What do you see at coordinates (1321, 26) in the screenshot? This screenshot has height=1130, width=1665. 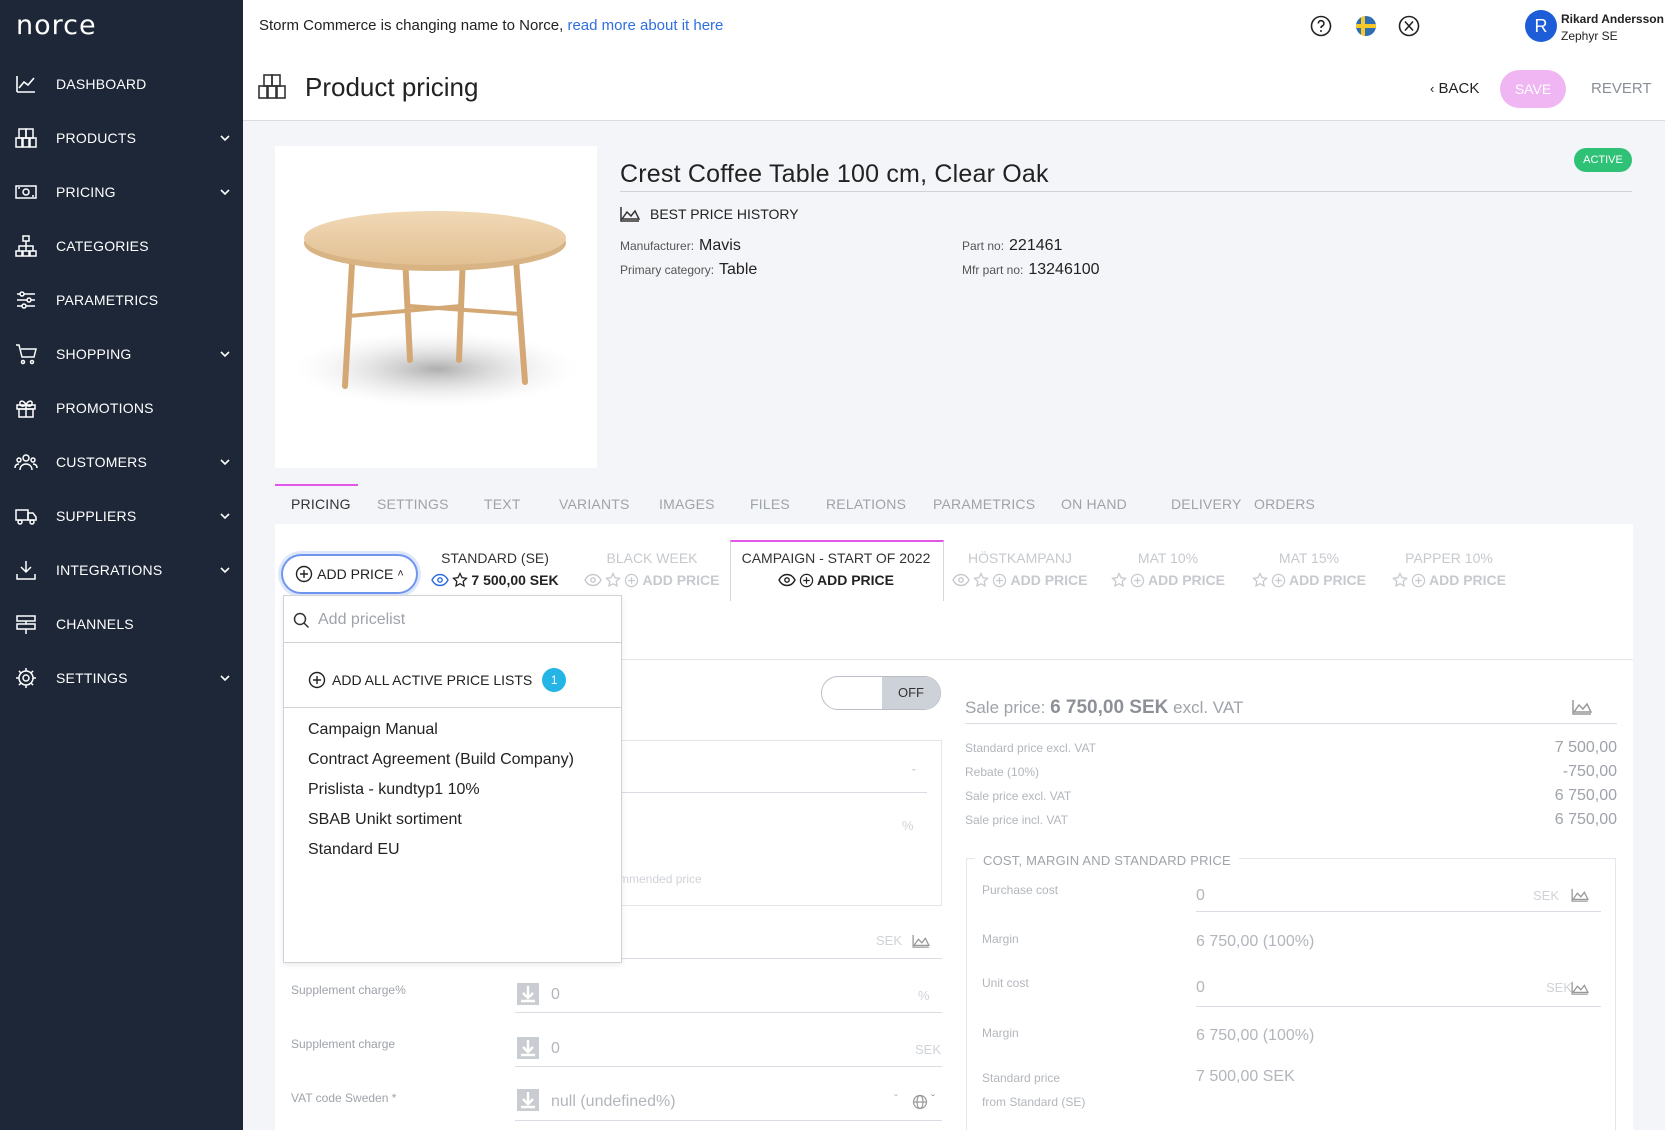 I see `help-icon` at bounding box center [1321, 26].